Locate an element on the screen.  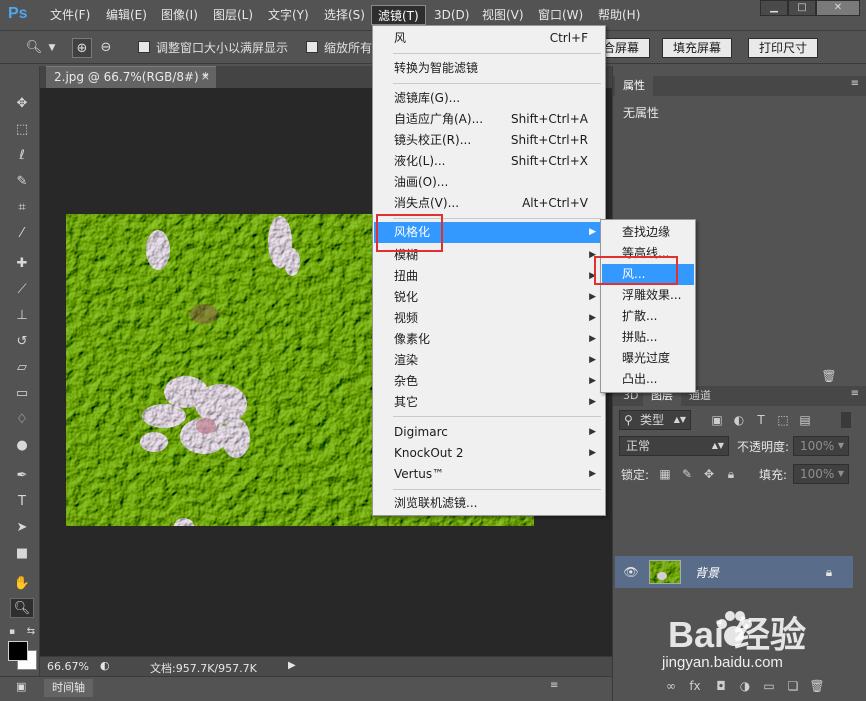
new-group-icon: ▭ is located at coordinates (769, 686).